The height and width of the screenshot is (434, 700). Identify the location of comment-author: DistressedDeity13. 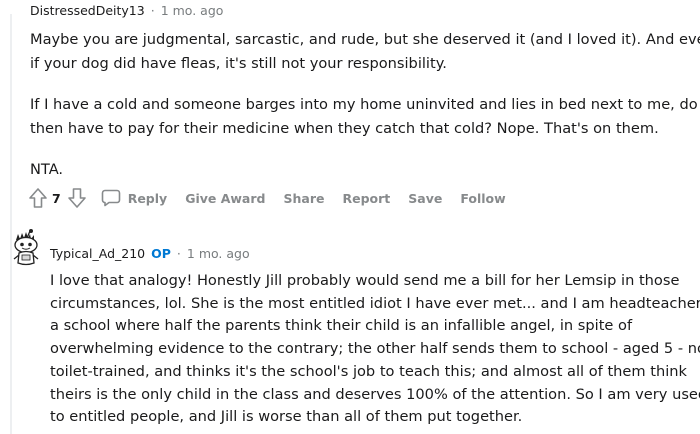
(87, 10).